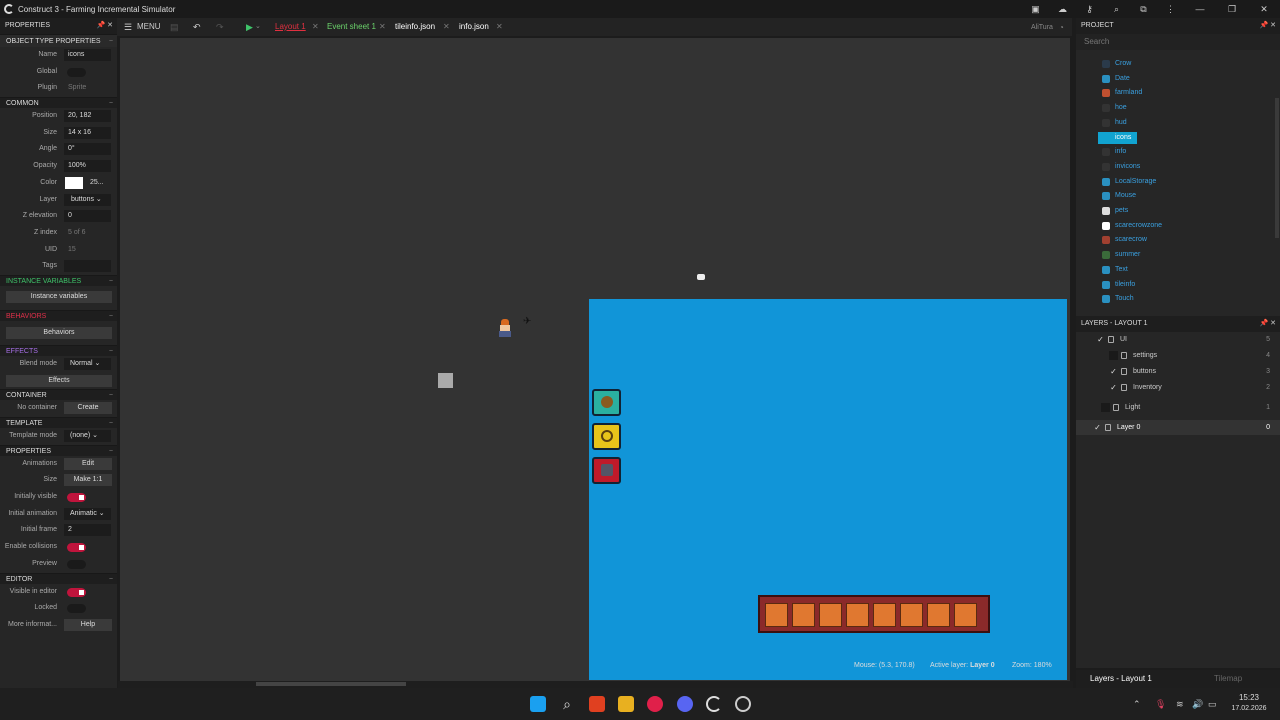 This screenshot has width=1280, height=720. Describe the element at coordinates (597, 704) in the screenshot. I see `brave-icon` at that location.